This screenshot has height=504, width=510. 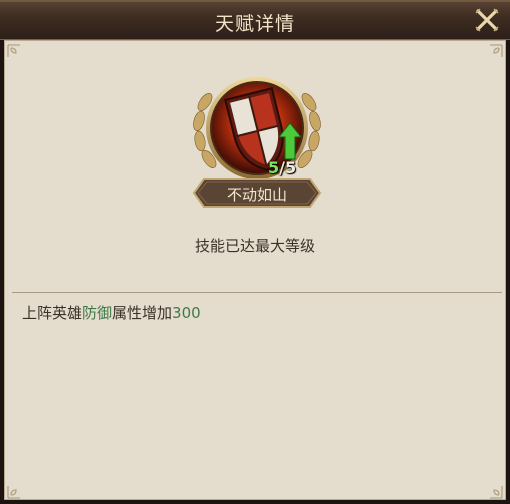 What do you see at coordinates (254, 24) in the screenshot?
I see `window-title: 天赋详情` at bounding box center [254, 24].